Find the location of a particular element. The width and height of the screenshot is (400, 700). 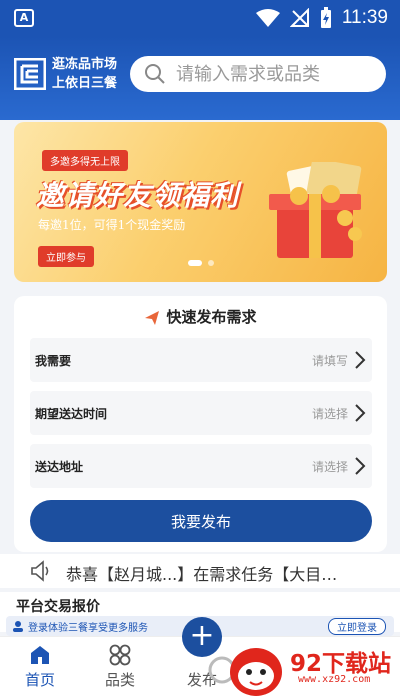

field-label: 我需要 is located at coordinates (53, 361).